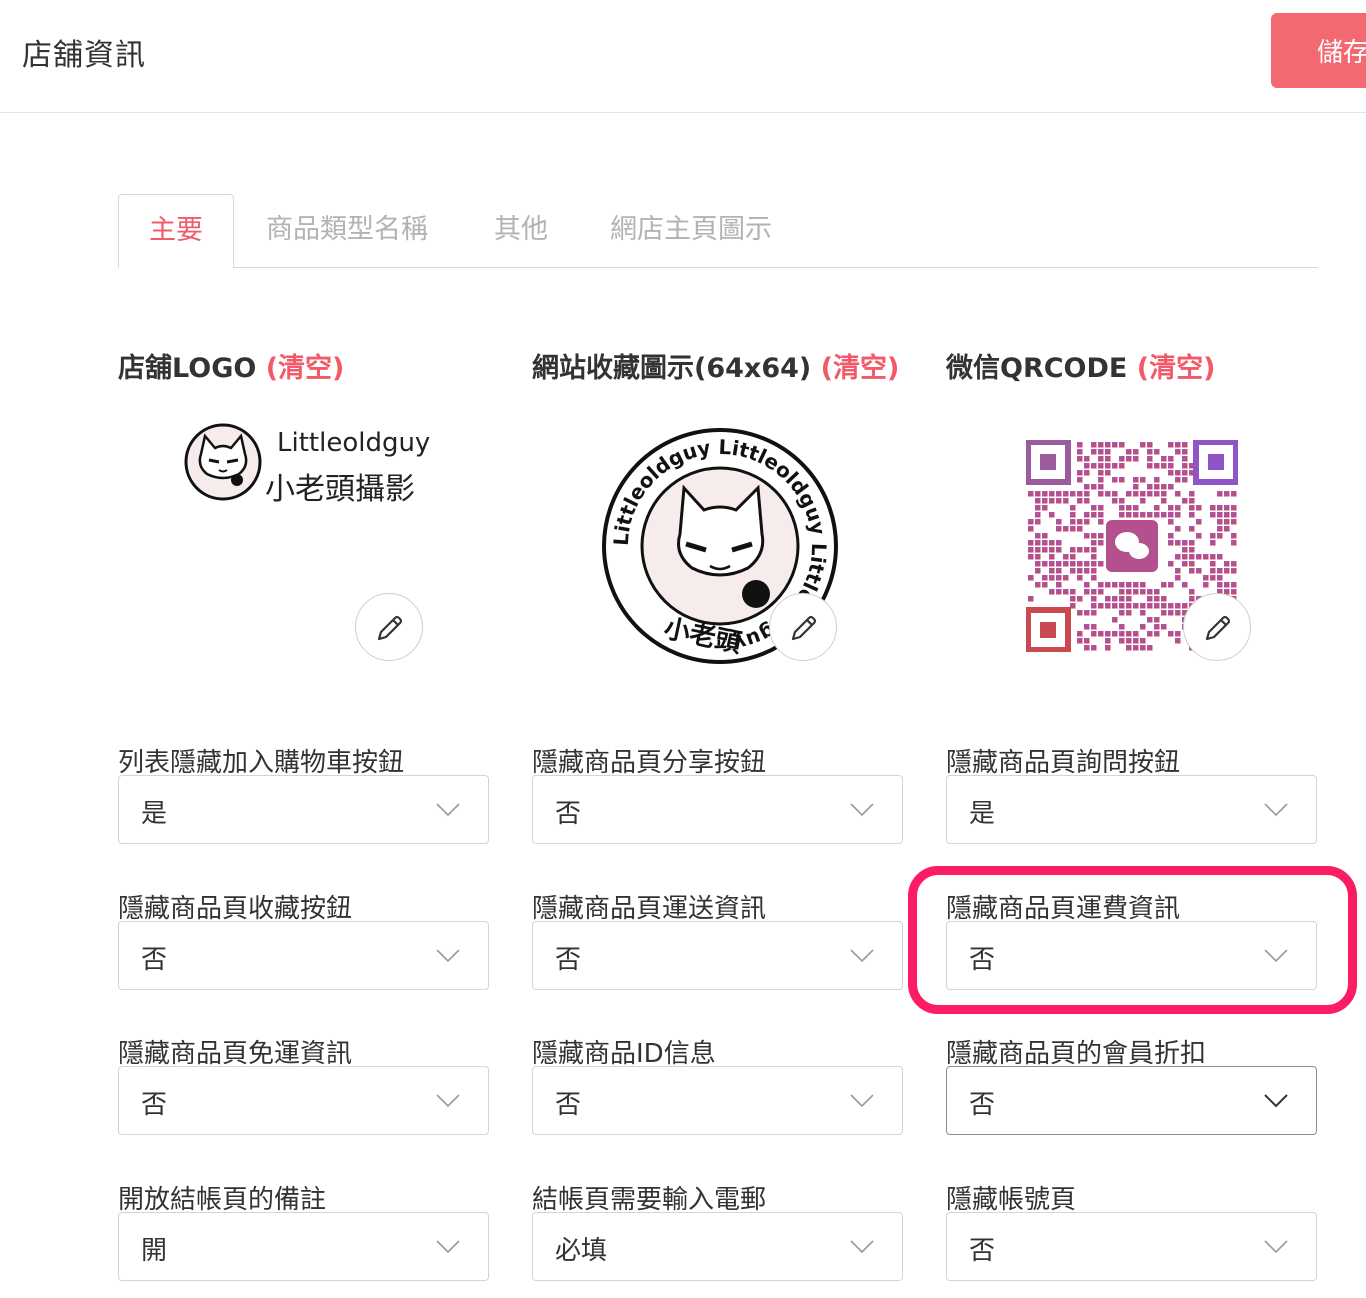 Image resolution: width=1366 pixels, height=1298 pixels. Describe the element at coordinates (691, 231) in the screenshot. I see `tab-shop-home-icon: 網店主頁圖示` at that location.